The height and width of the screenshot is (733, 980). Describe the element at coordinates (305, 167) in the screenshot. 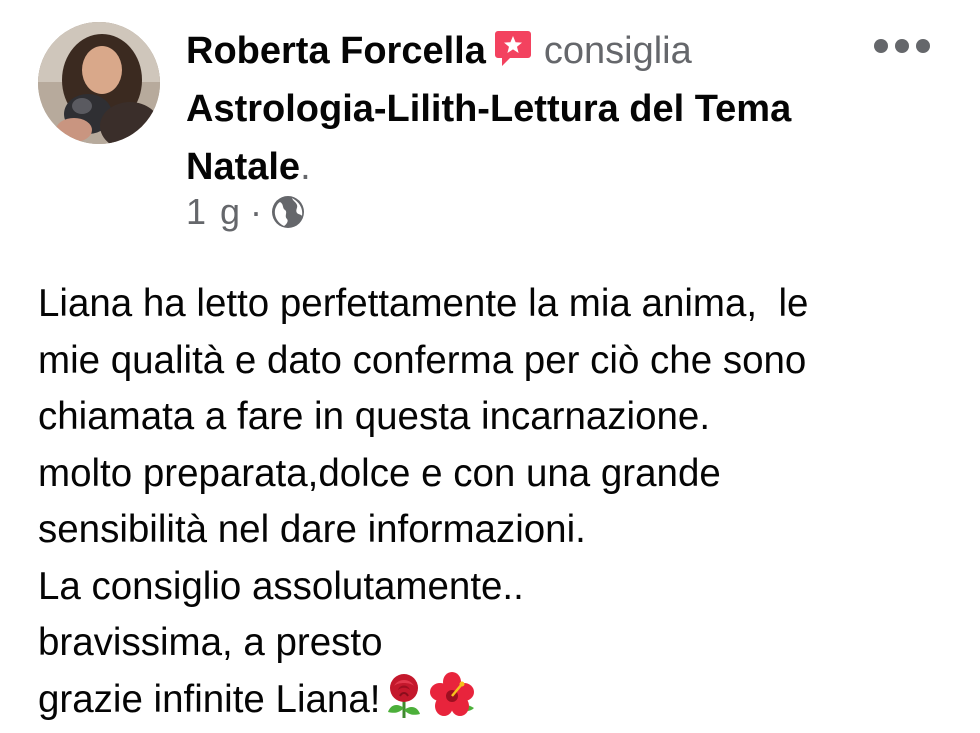

I see `header-period: .` at that location.